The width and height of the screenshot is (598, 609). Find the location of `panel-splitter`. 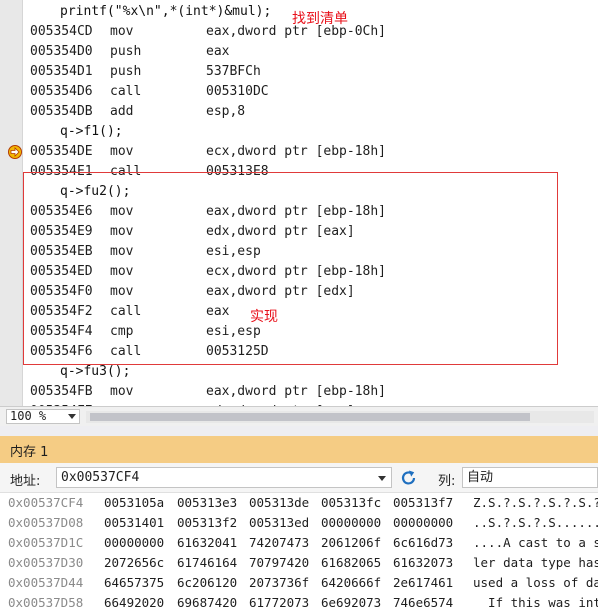

panel-splitter is located at coordinates (299, 431).